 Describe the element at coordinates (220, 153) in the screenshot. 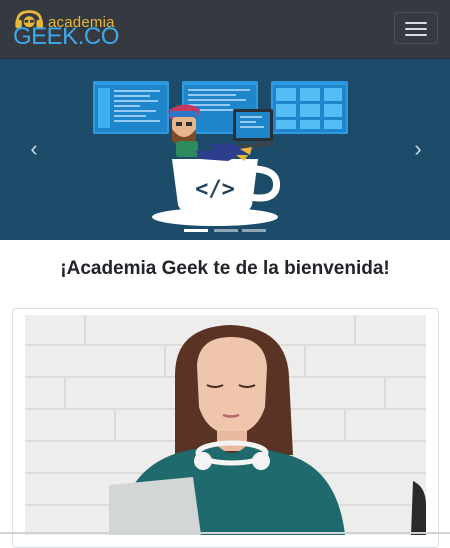

I see `carousel-slide-illustration: </>` at that location.